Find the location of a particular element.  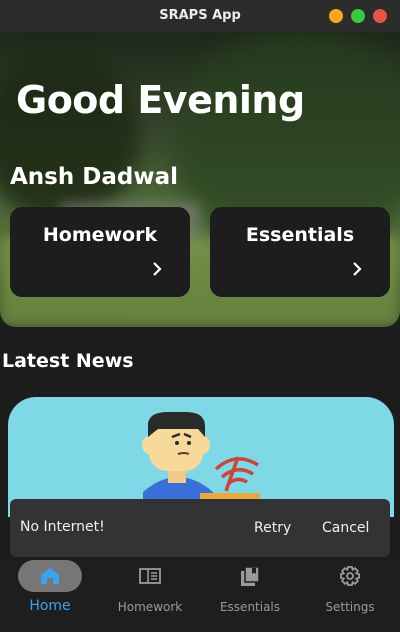

nav-label-essentials: Essentials is located at coordinates (250, 607).